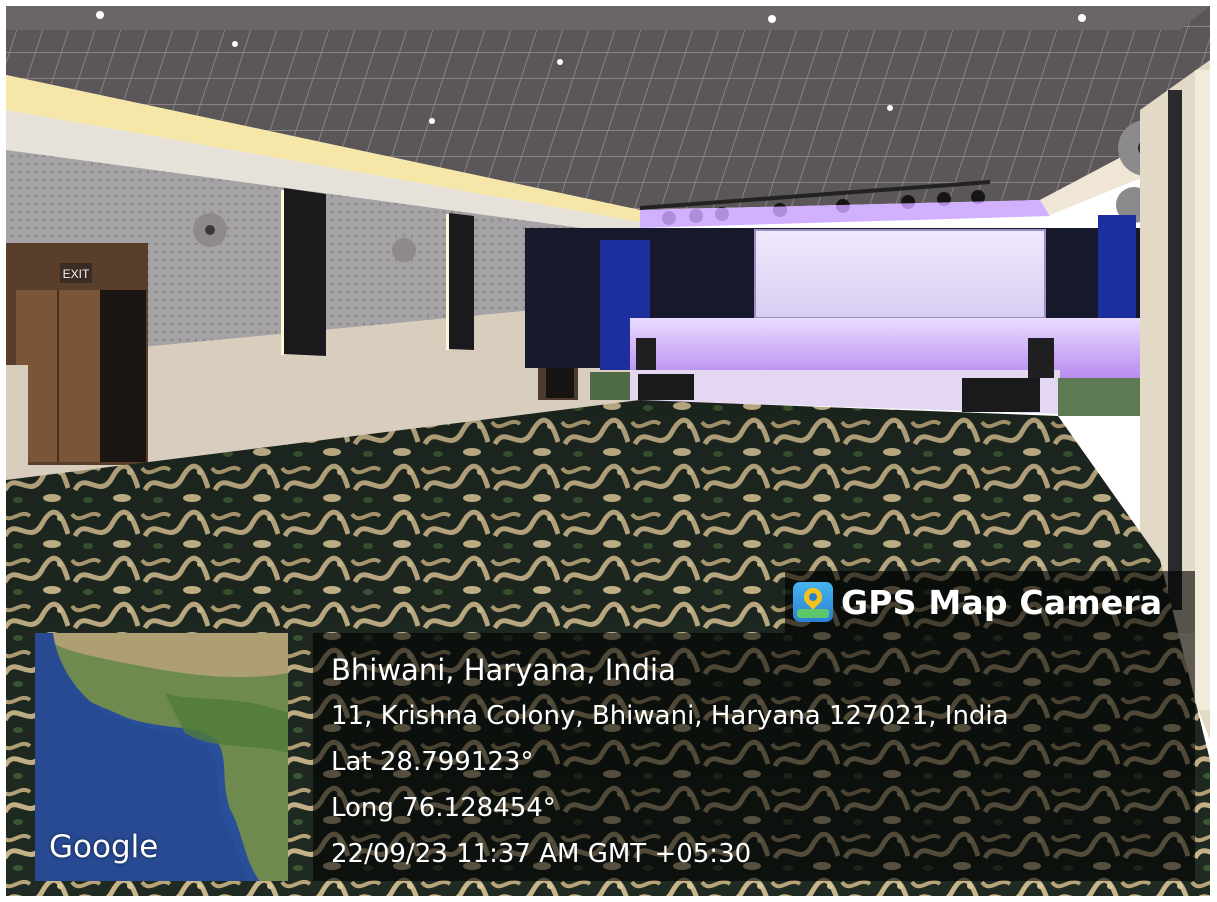 The height and width of the screenshot is (902, 1217). What do you see at coordinates (541, 854) in the screenshot?
I see `timestamp-readout: 22/09/23 11:37 AM GMT +05:30` at bounding box center [541, 854].